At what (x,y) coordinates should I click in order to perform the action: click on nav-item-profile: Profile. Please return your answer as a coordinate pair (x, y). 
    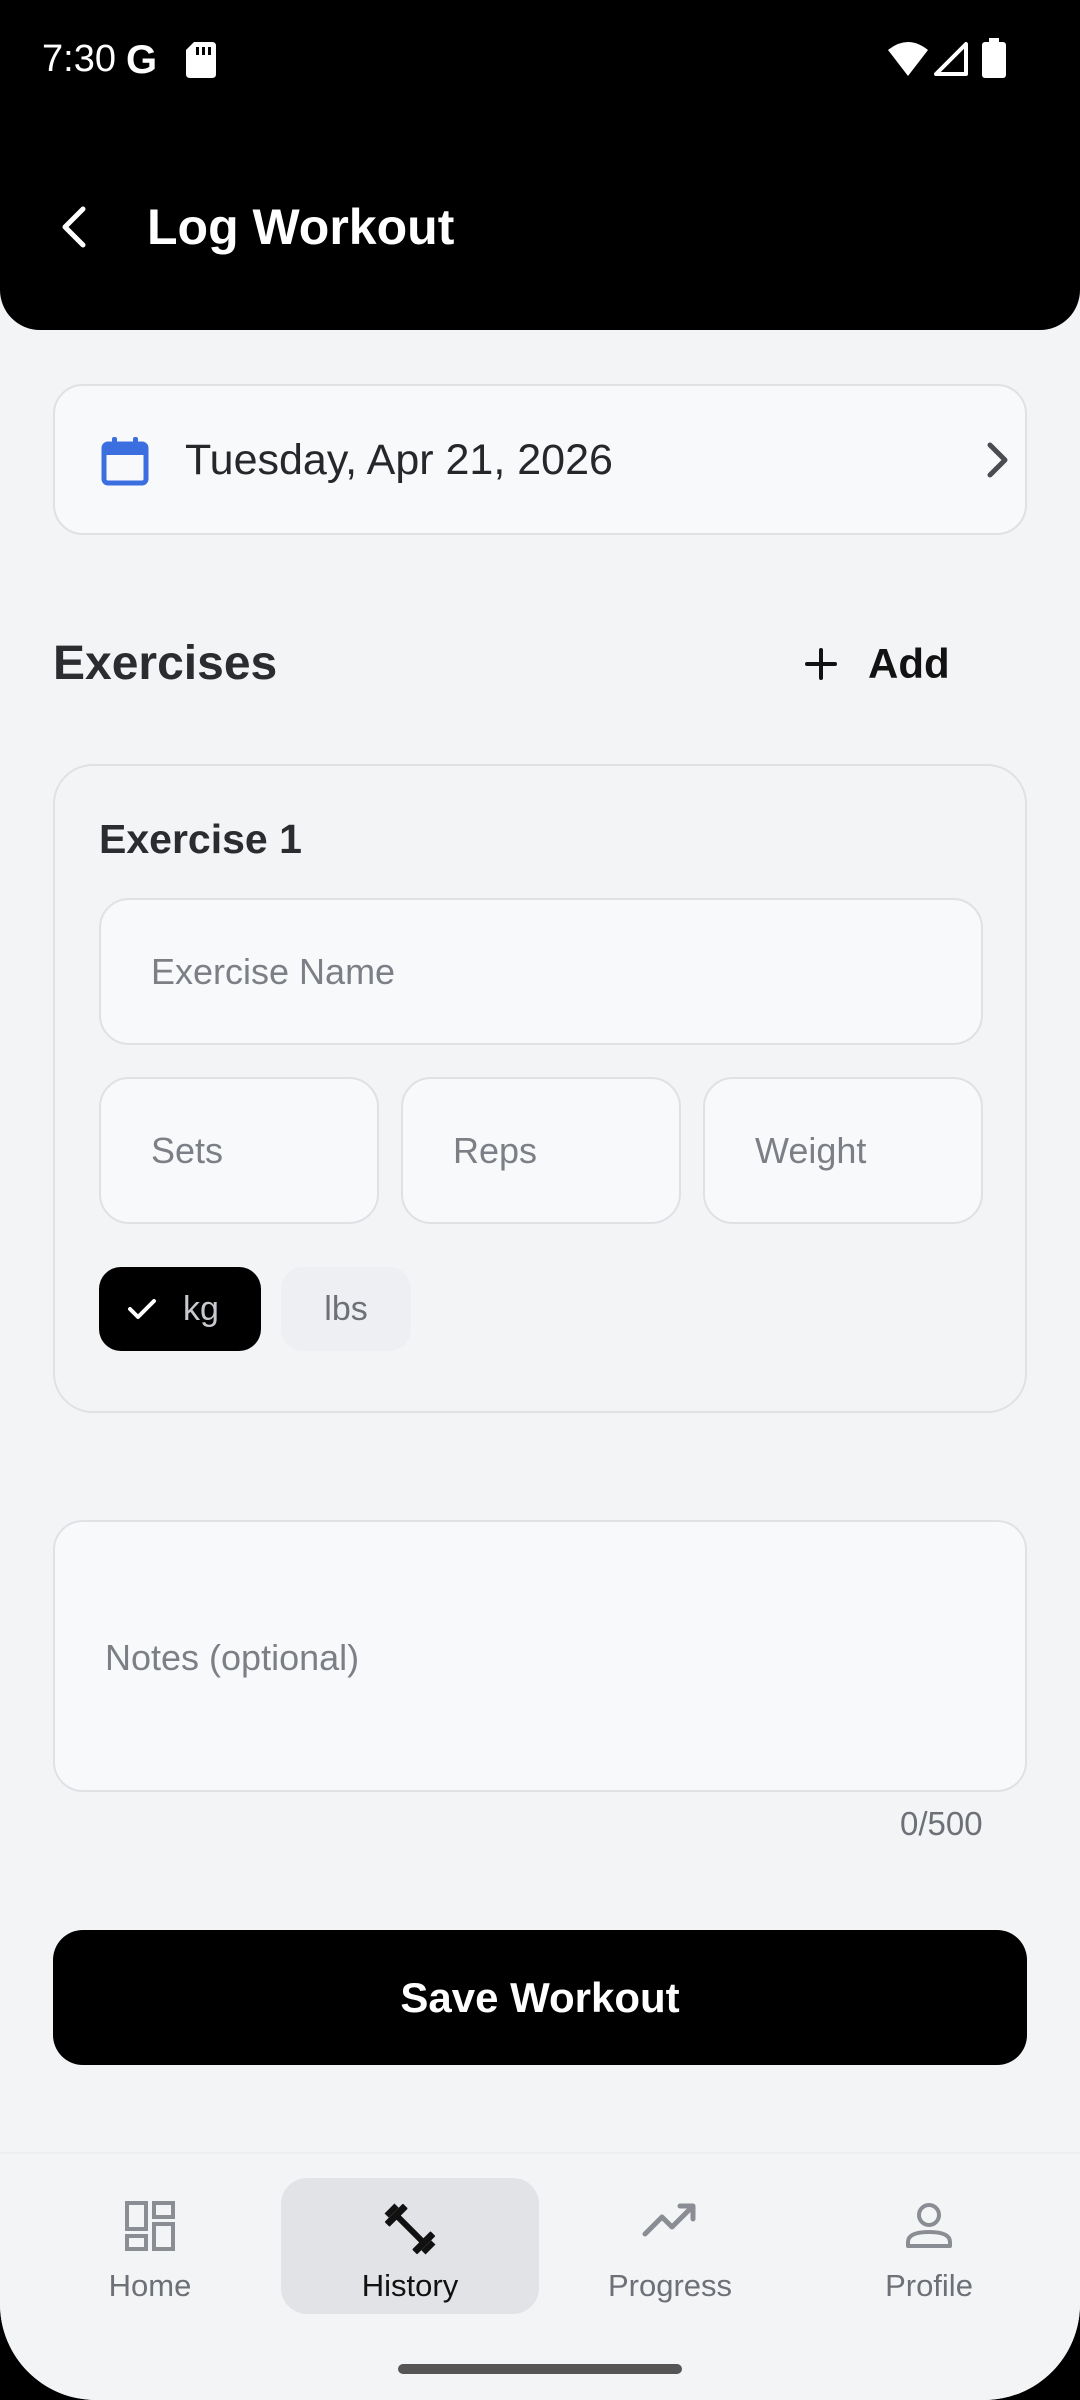
    Looking at the image, I should click on (929, 2246).